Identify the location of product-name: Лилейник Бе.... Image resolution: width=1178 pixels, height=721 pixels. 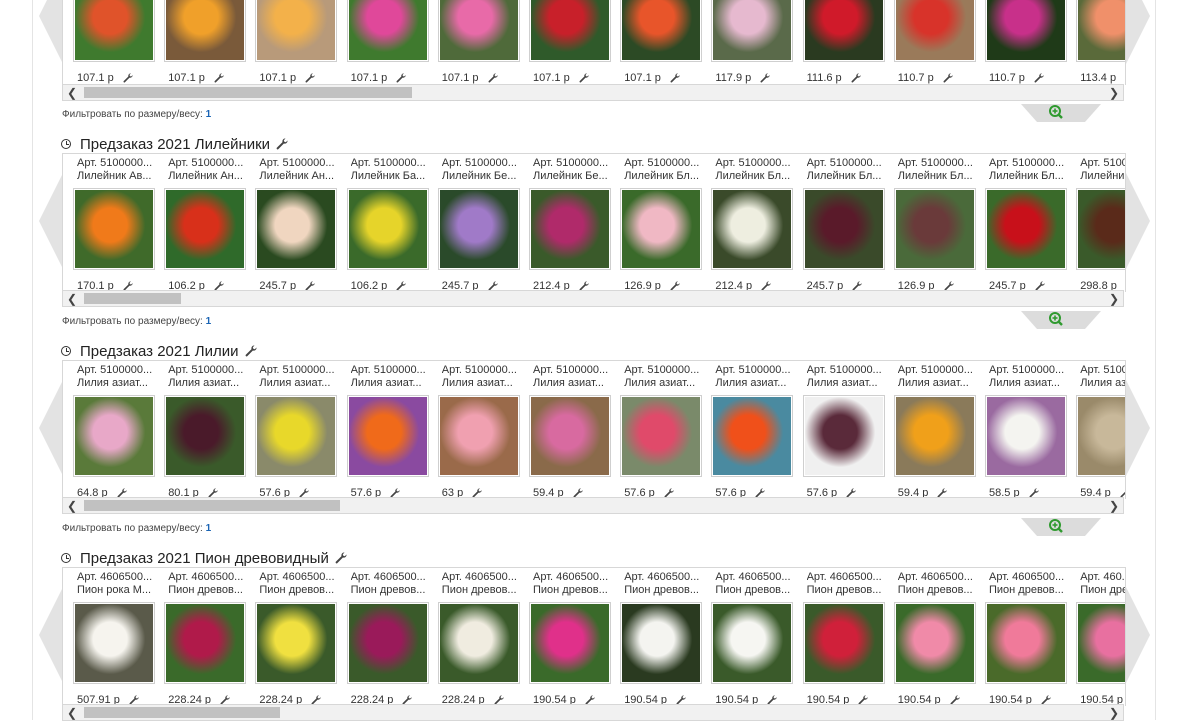
(573, 176).